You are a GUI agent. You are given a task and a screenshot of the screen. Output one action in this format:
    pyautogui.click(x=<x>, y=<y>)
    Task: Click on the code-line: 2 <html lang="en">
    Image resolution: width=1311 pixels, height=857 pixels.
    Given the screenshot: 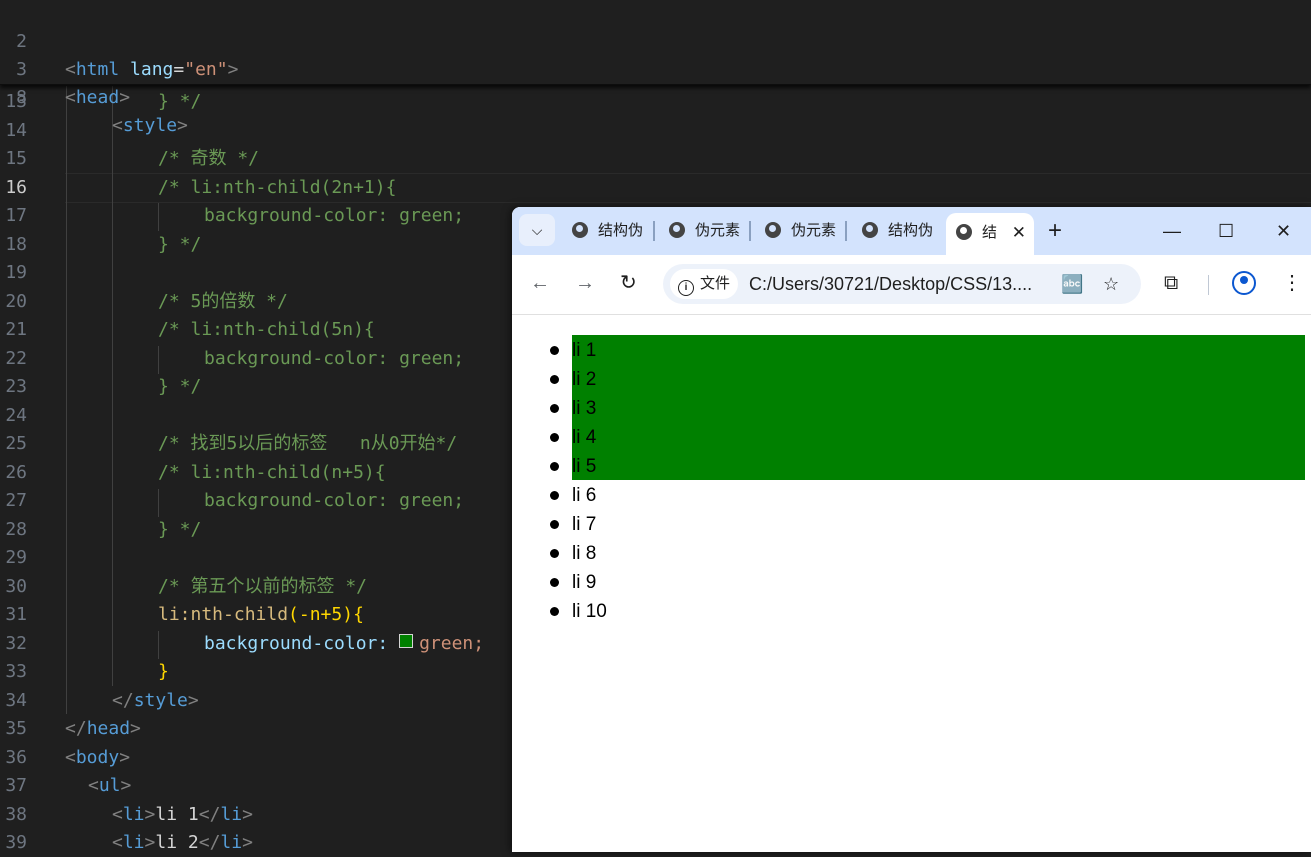 What is the action you would take?
    pyautogui.click(x=655, y=40)
    